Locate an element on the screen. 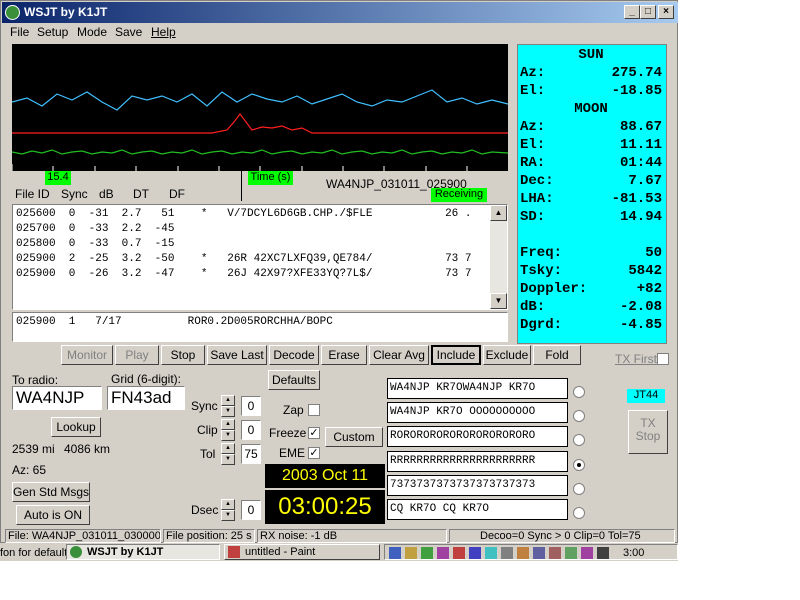  monitor-button: Monitor is located at coordinates (87, 355).